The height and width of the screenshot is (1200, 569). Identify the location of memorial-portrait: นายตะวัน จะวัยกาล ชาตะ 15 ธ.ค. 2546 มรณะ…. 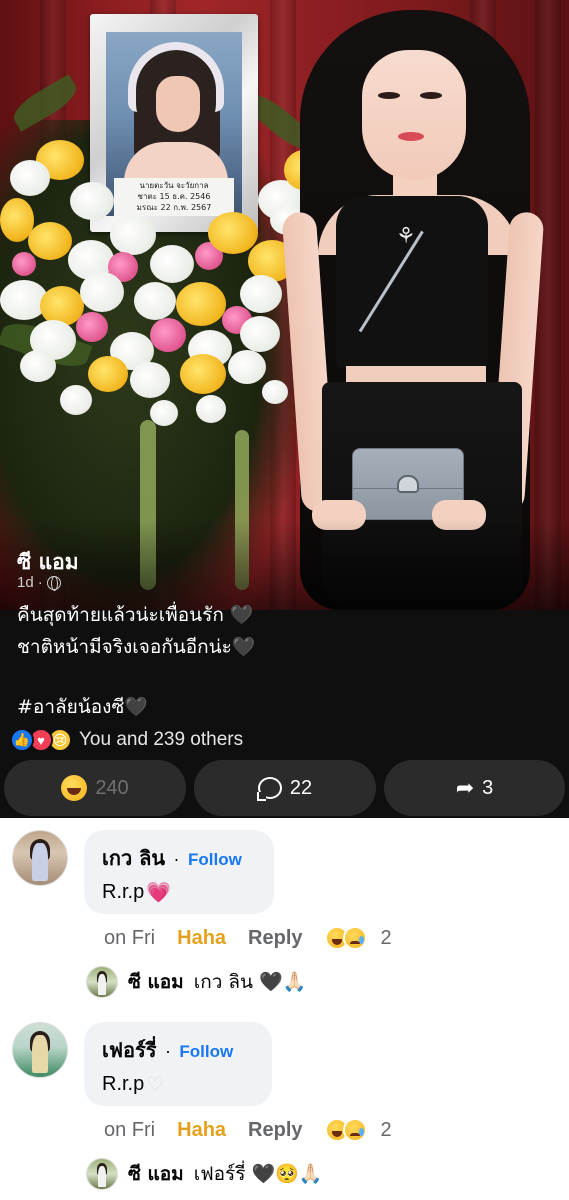
(174, 124).